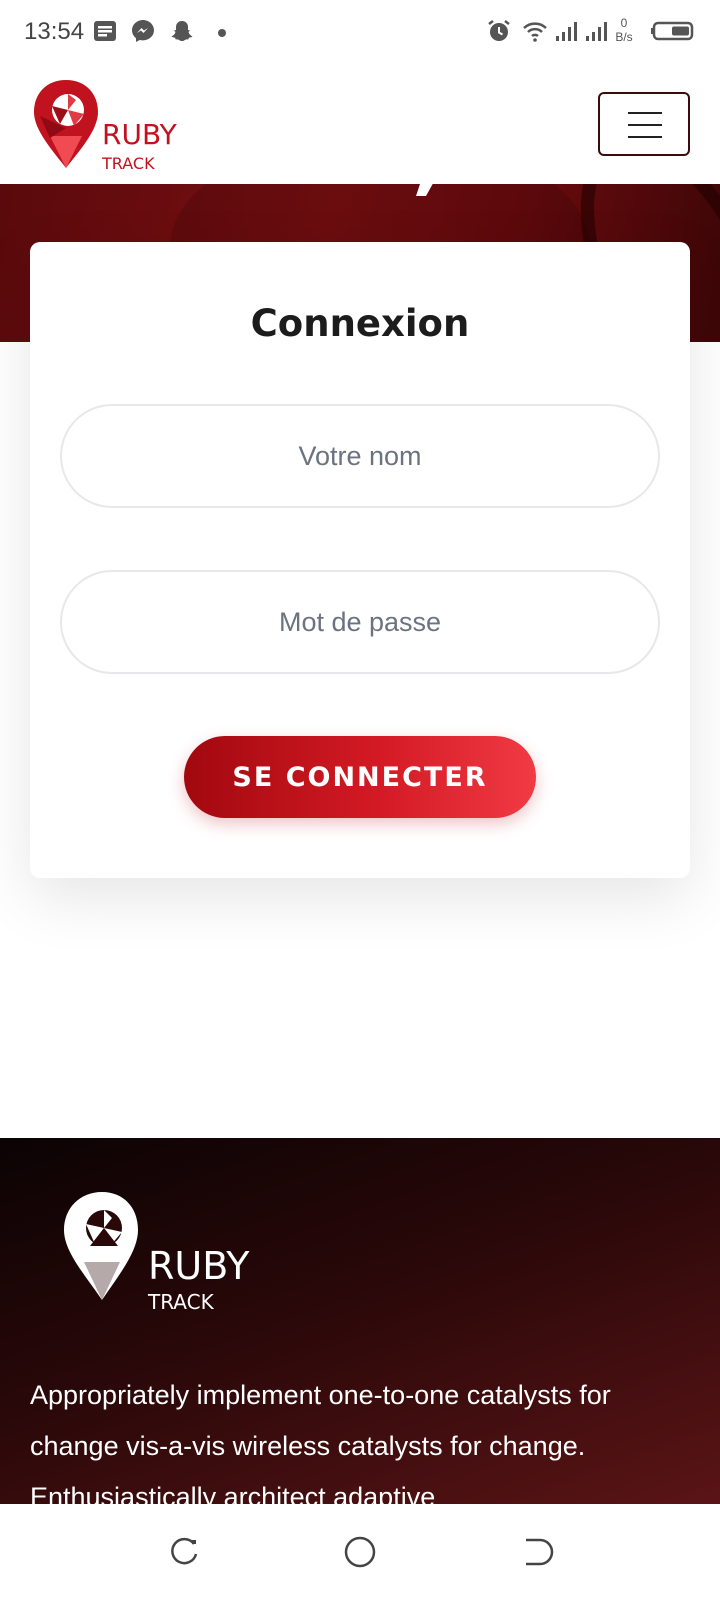 The height and width of the screenshot is (1600, 720). I want to click on status-bar: 13:54 0 B/s, so click(360, 32).